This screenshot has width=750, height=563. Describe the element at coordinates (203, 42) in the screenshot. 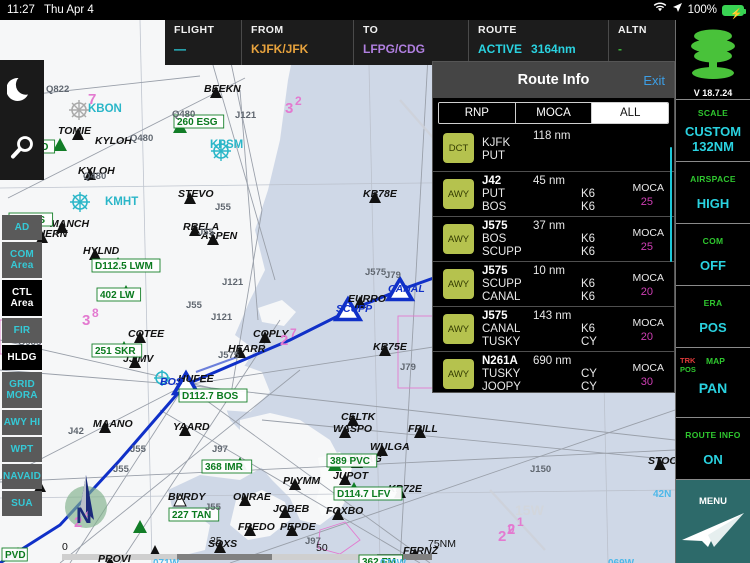

I see `flight-cell: FLIGHT —` at that location.